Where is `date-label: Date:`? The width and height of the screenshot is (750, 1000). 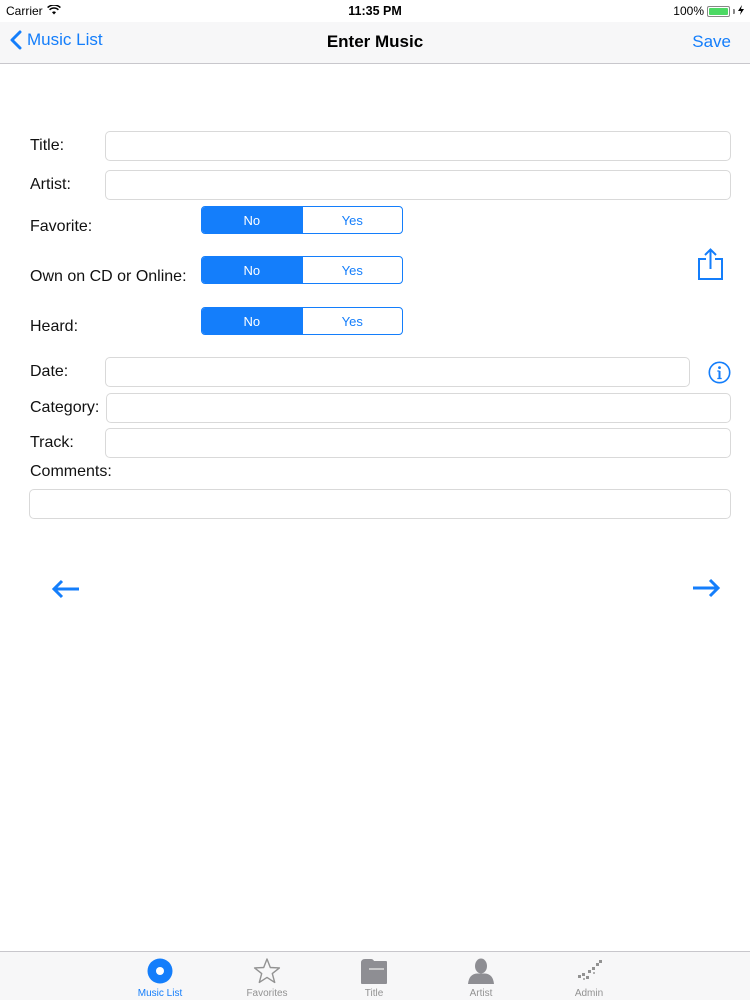
date-label: Date: is located at coordinates (49, 371).